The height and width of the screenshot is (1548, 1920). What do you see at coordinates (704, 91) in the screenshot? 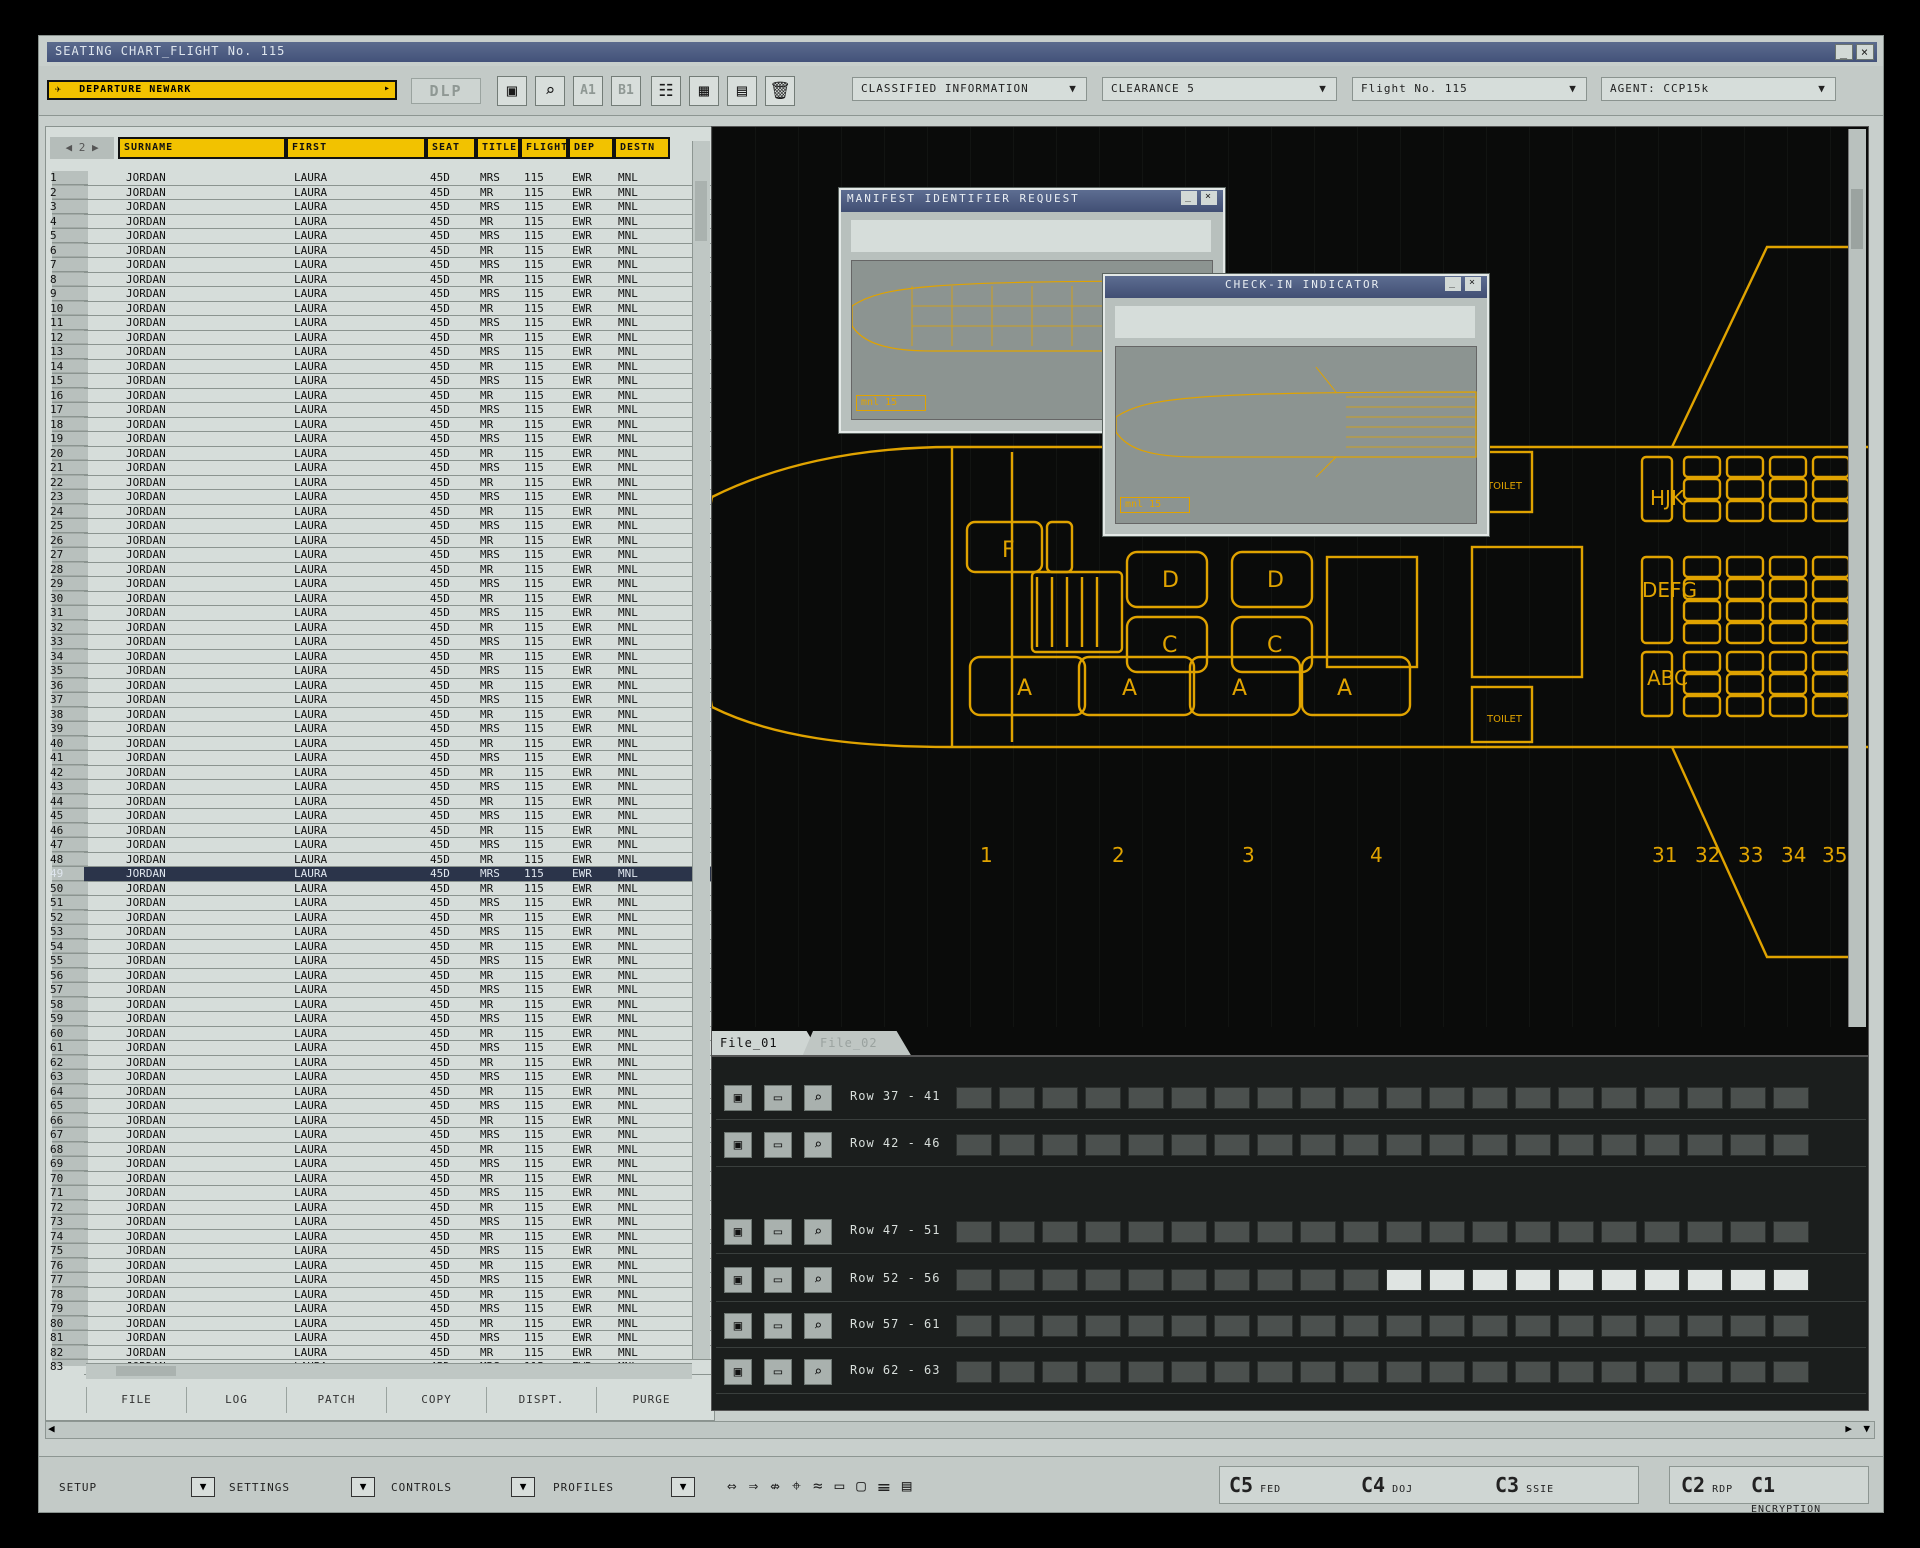
I see `grid-icon: ▦` at bounding box center [704, 91].